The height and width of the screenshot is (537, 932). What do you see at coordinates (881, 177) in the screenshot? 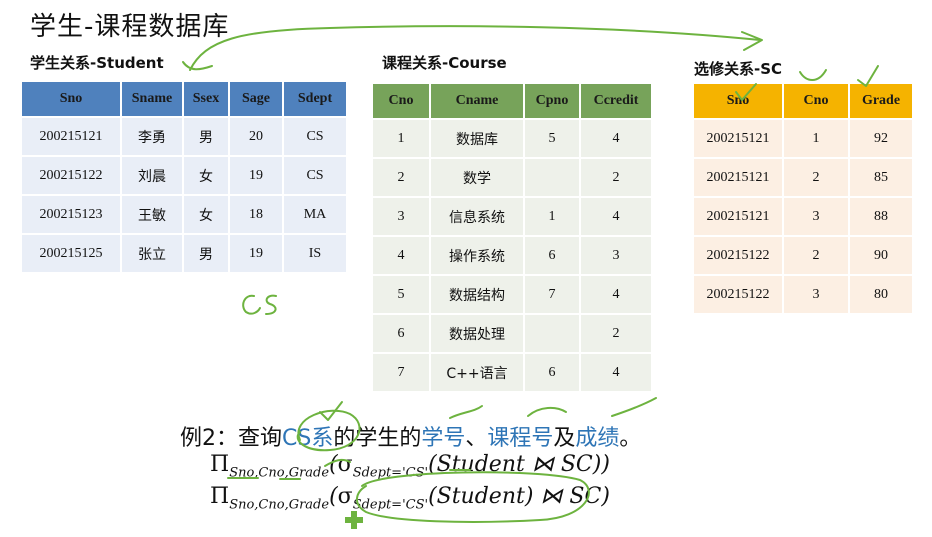
I see `cell: 85` at bounding box center [881, 177].